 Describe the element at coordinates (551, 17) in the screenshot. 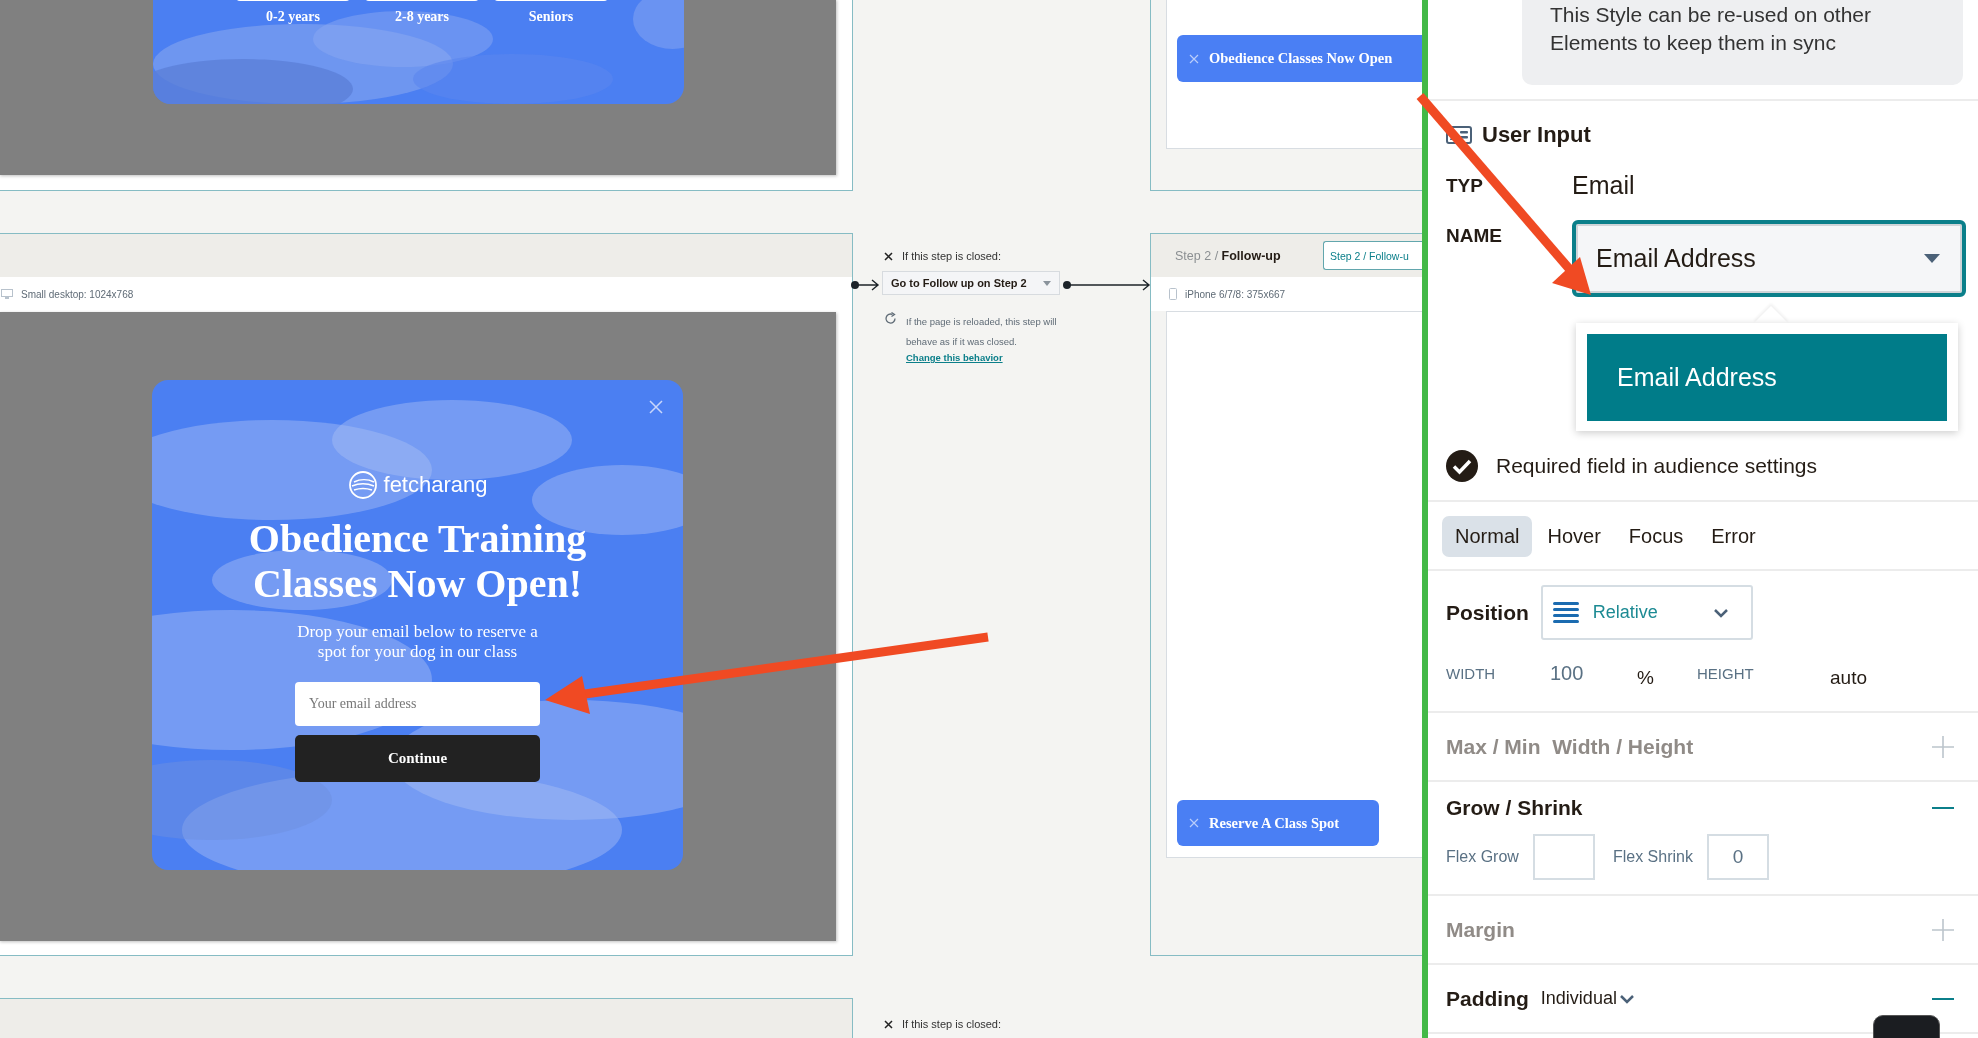

I see `age-label: Seniors` at that location.